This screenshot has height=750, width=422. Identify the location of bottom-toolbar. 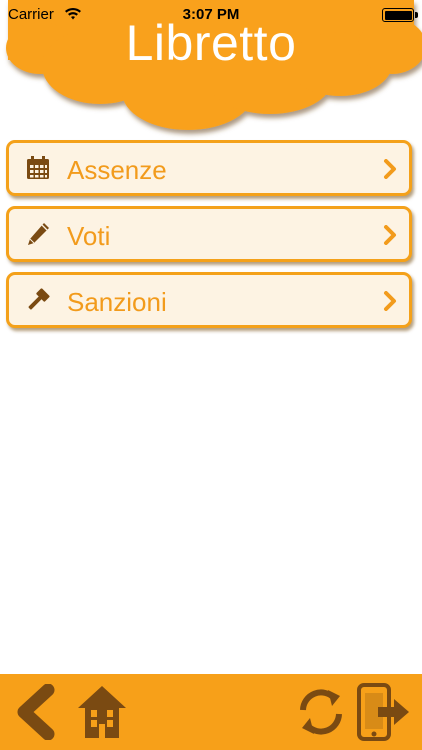
(211, 712).